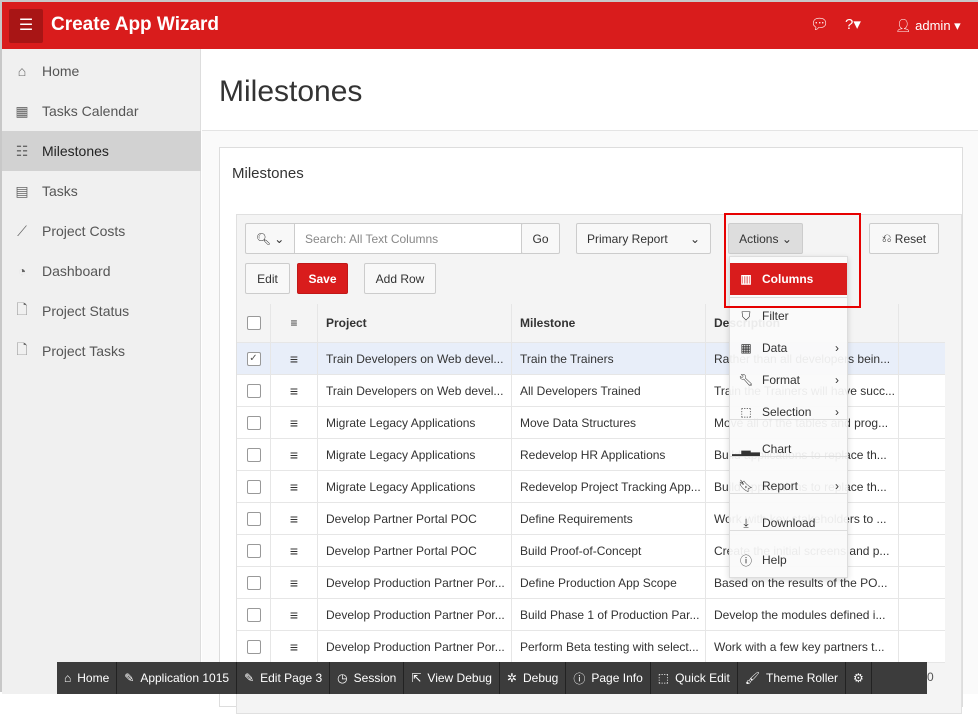  I want to click on dev-toolbar-theme-roller: 🖌︎ Theme Roller, so click(792, 678).